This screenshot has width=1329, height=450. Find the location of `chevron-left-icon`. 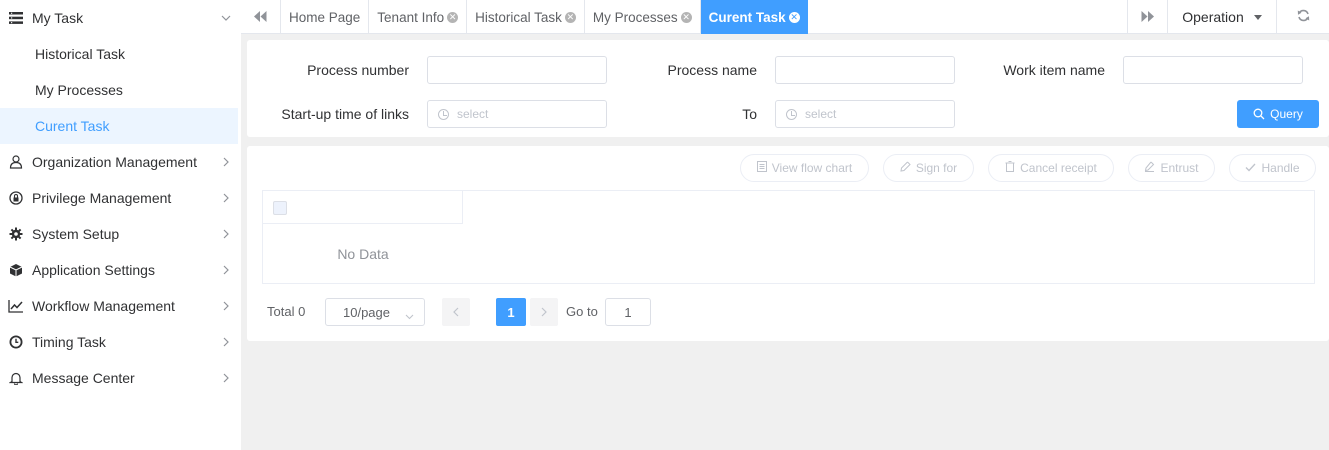

chevron-left-icon is located at coordinates (456, 312).